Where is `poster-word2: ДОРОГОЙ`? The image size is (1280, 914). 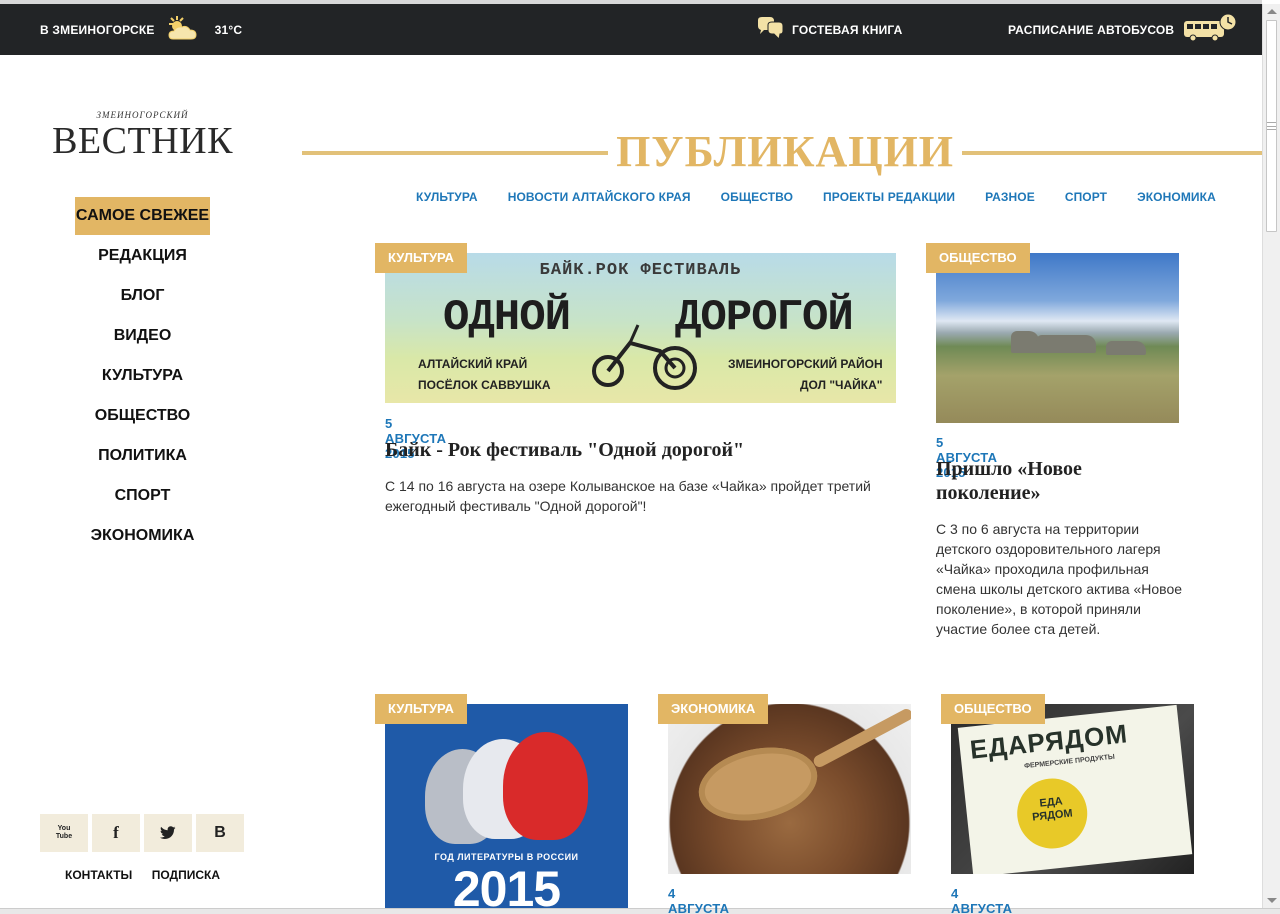
poster-word2: ДОРОГОЙ is located at coordinates (764, 318).